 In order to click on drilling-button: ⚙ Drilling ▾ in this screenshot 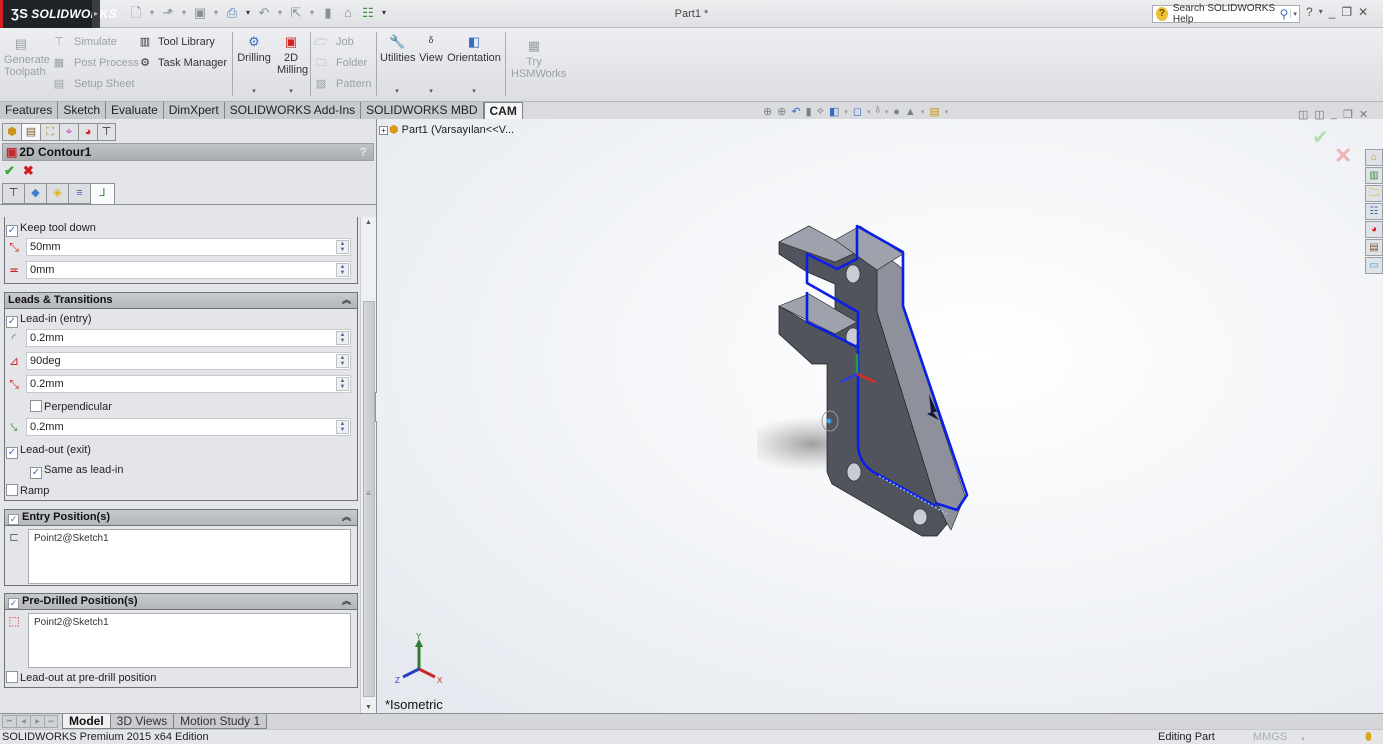, I will do `click(254, 67)`.